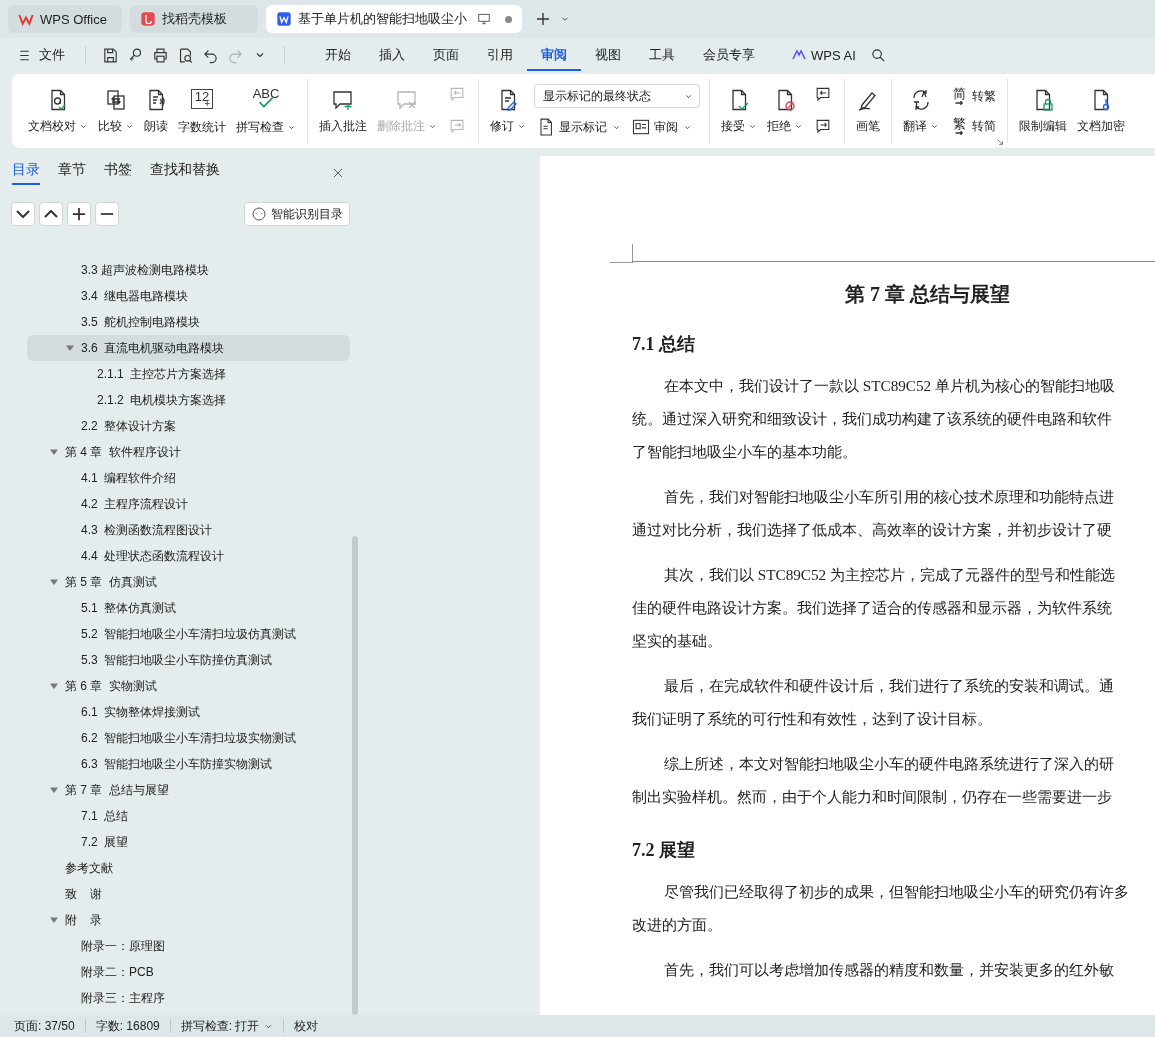 This screenshot has width=1155, height=1037. I want to click on ribbon-button: 接受, so click(739, 111).